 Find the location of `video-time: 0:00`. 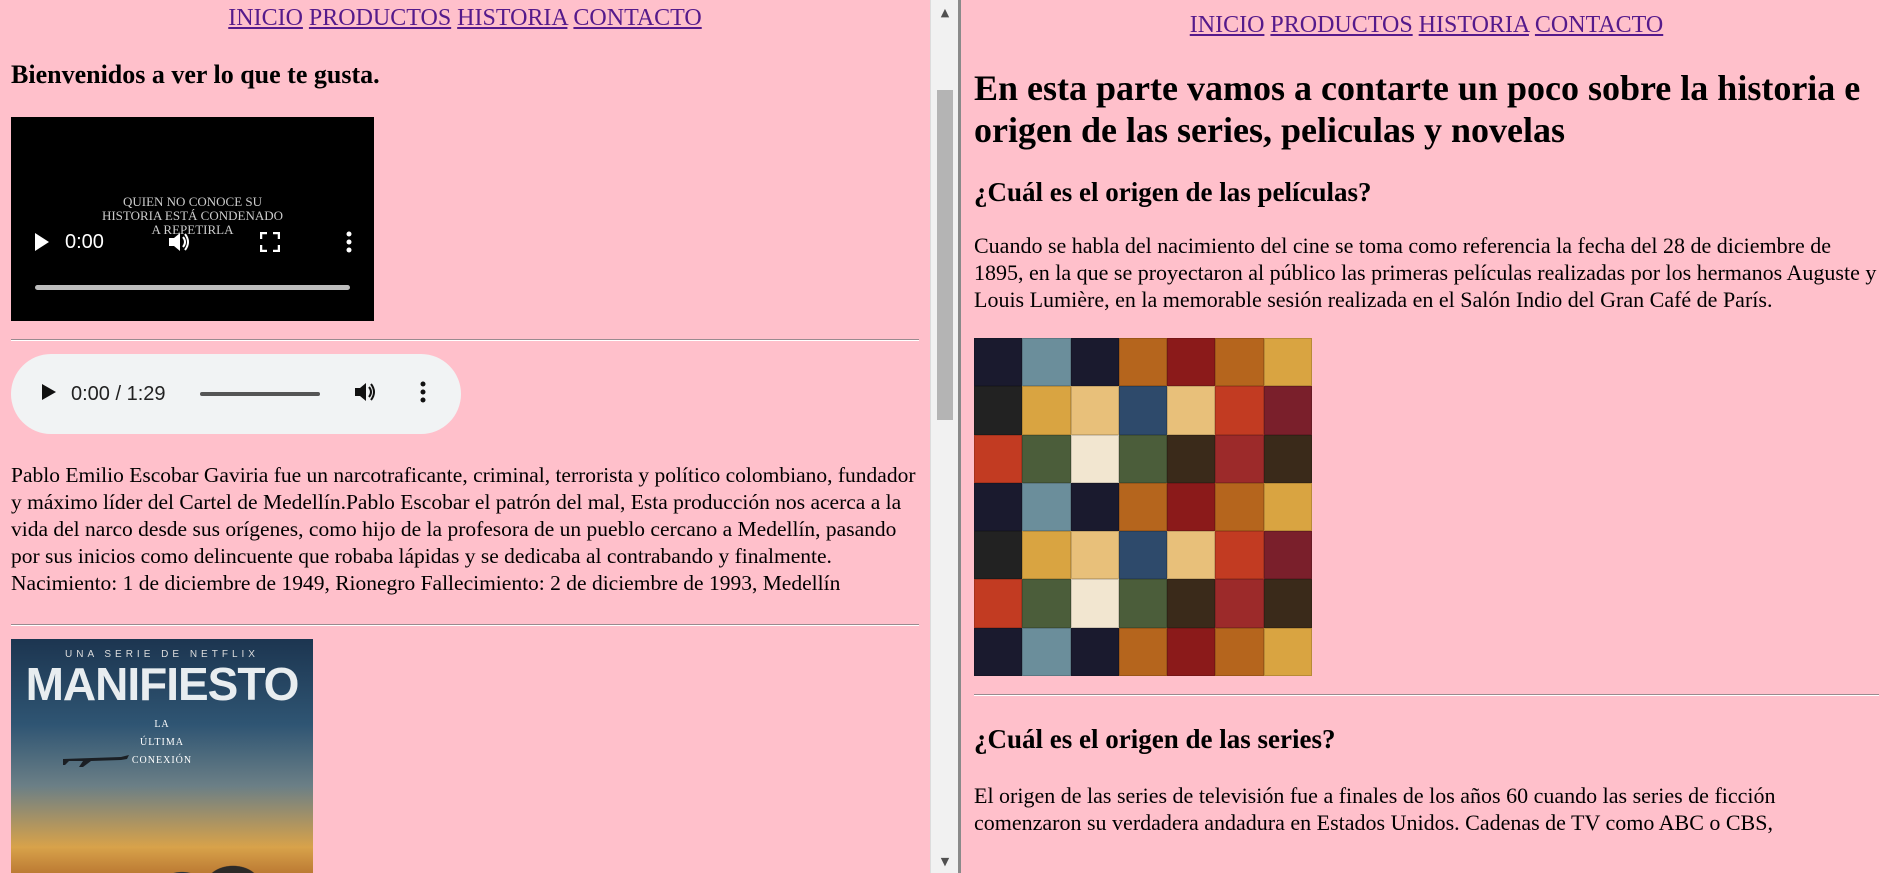

video-time: 0:00 is located at coordinates (84, 241).